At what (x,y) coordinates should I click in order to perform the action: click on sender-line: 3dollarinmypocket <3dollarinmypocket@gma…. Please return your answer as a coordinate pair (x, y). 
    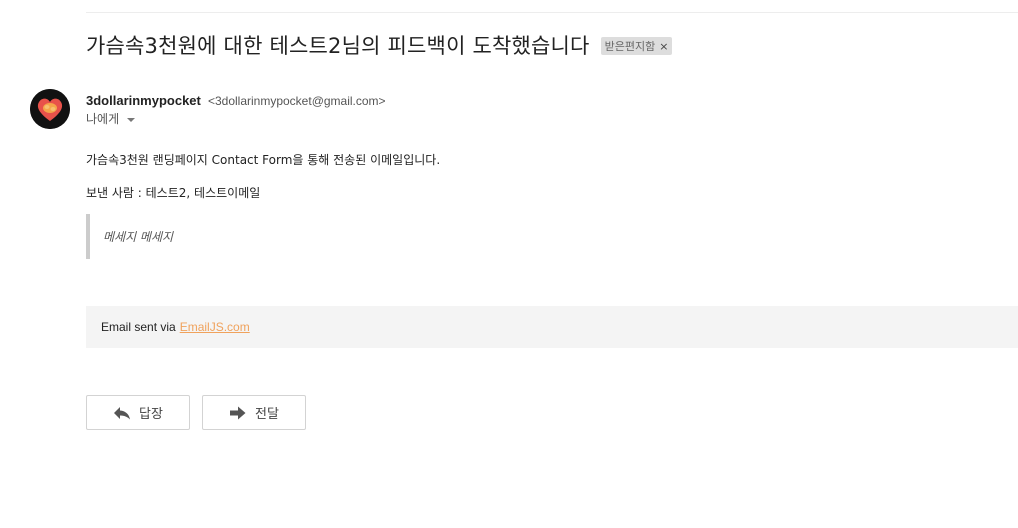
    Looking at the image, I should click on (236, 99).